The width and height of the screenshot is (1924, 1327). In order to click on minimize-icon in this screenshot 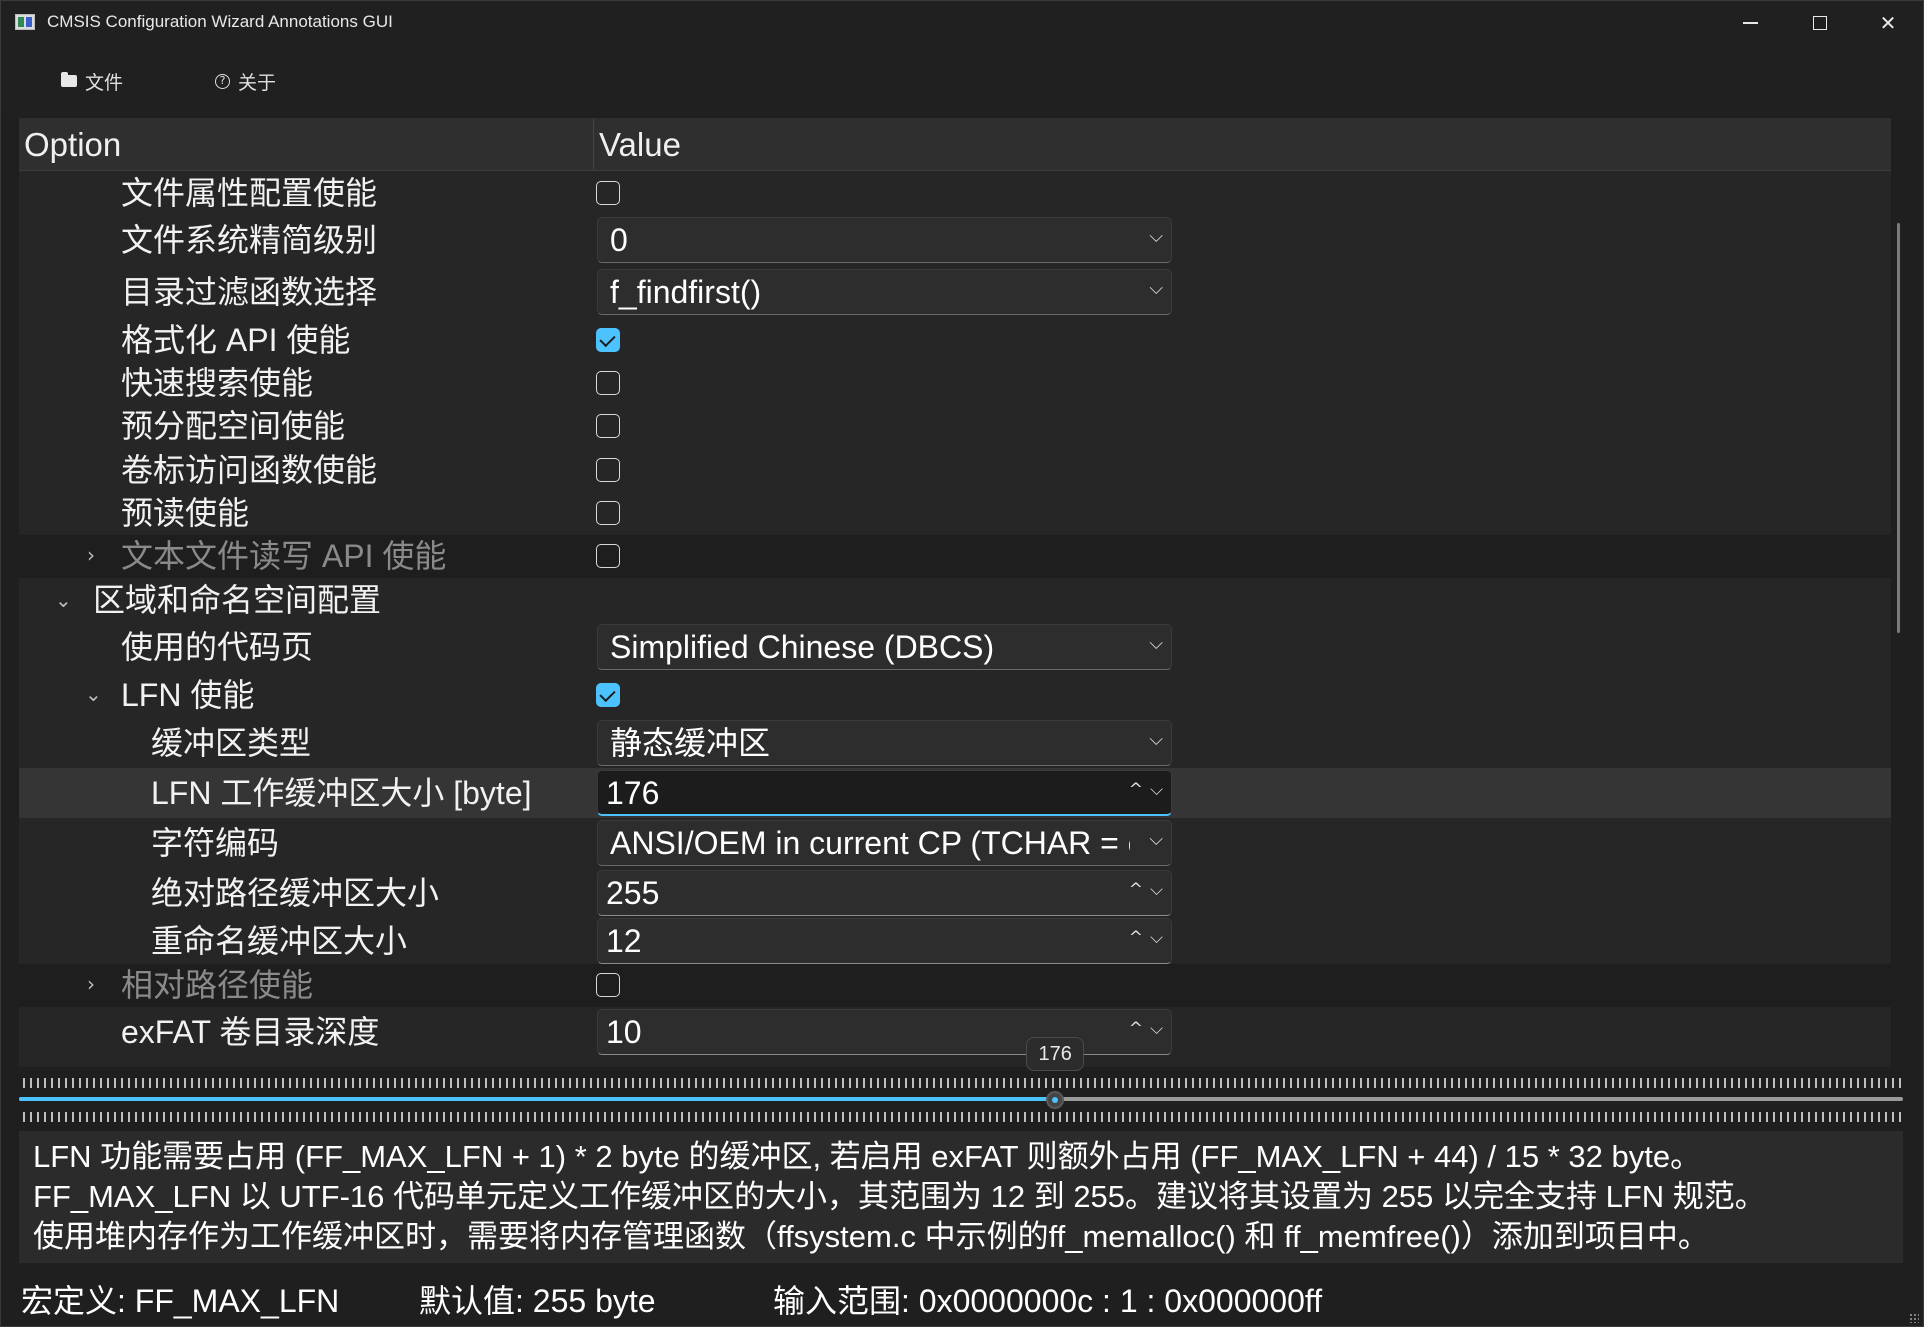, I will do `click(1750, 23)`.